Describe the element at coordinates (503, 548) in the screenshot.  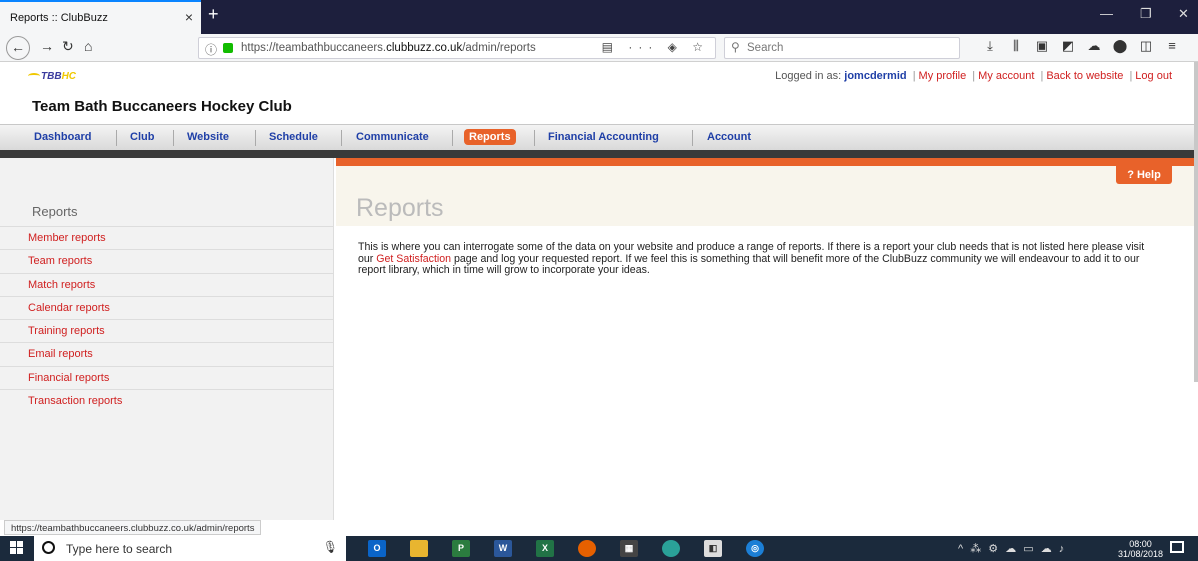
I see `word-icon: W` at that location.